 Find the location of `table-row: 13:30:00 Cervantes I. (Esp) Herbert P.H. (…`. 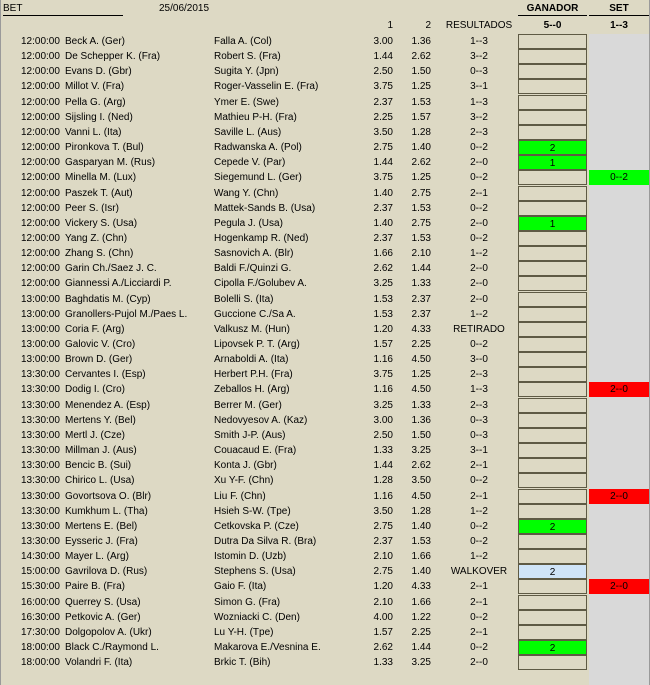

table-row: 13:30:00 Cervantes I. (Esp) Herbert P.H. (… is located at coordinates (325, 375).